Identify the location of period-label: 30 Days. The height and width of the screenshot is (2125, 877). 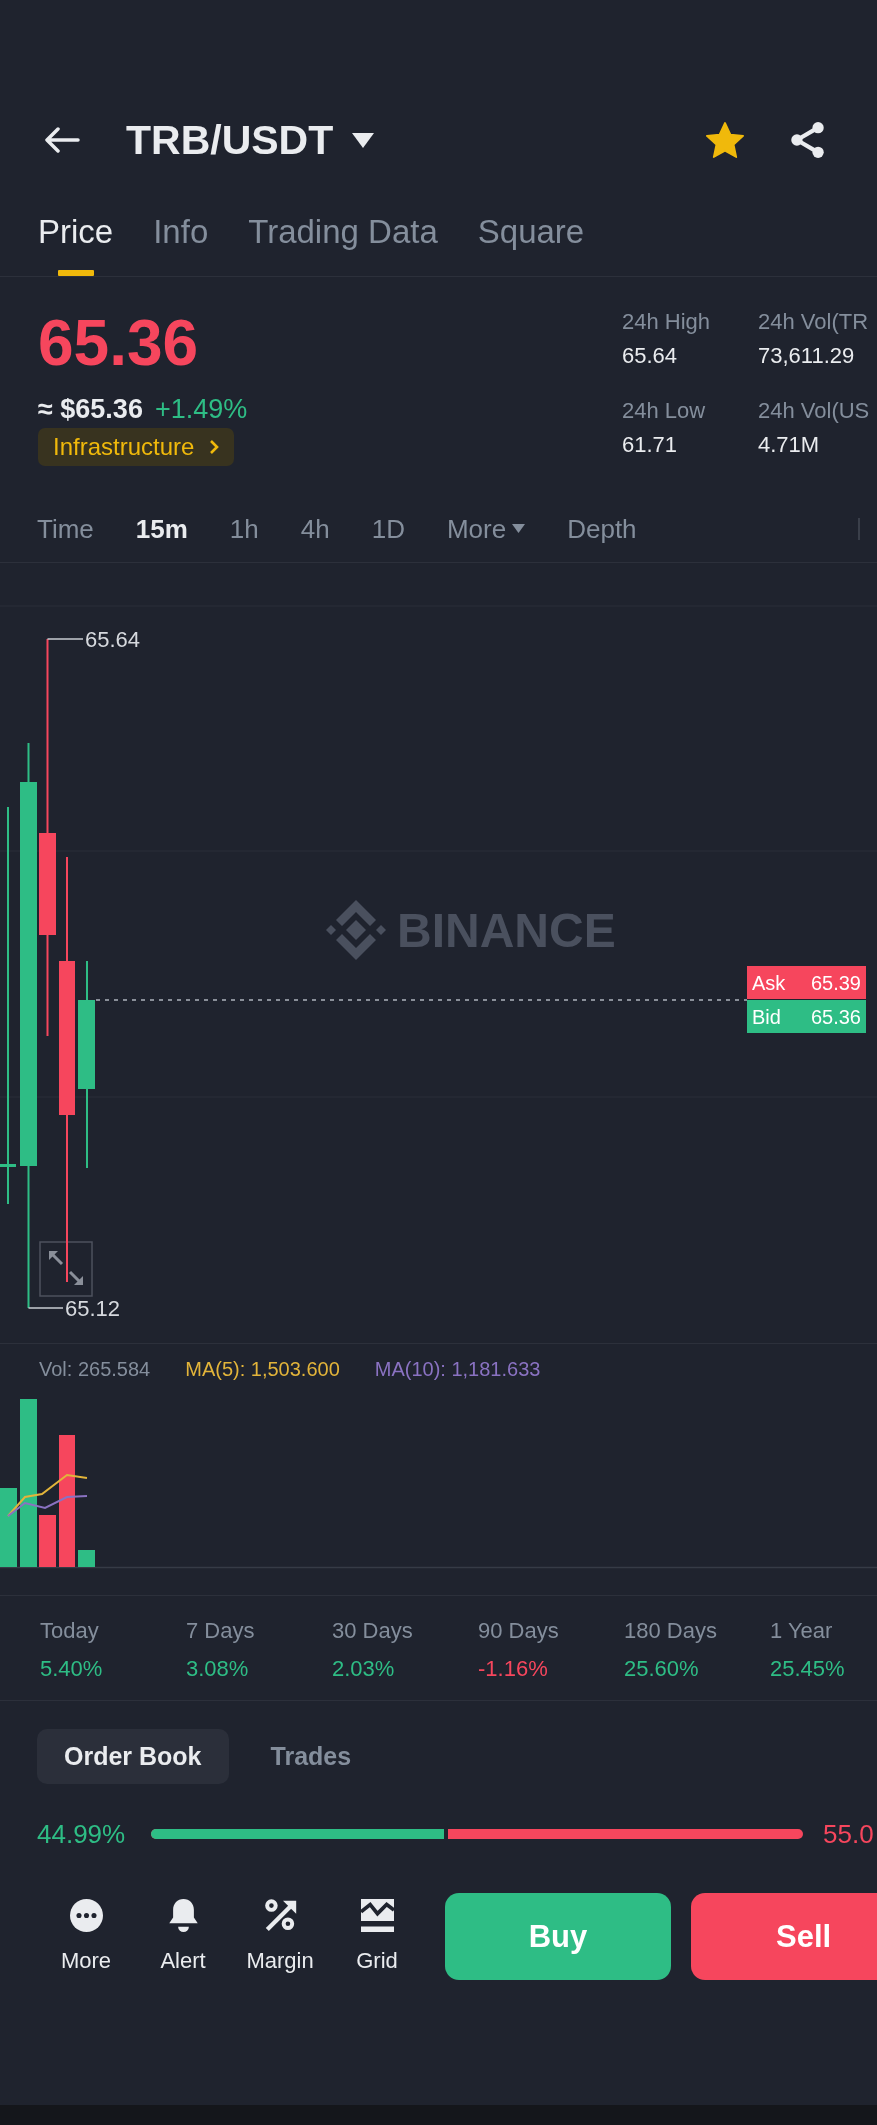
(372, 1631).